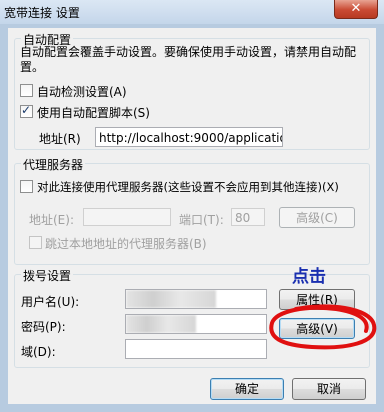  Describe the element at coordinates (161, 324) in the screenshot. I see `password-redacted` at that location.